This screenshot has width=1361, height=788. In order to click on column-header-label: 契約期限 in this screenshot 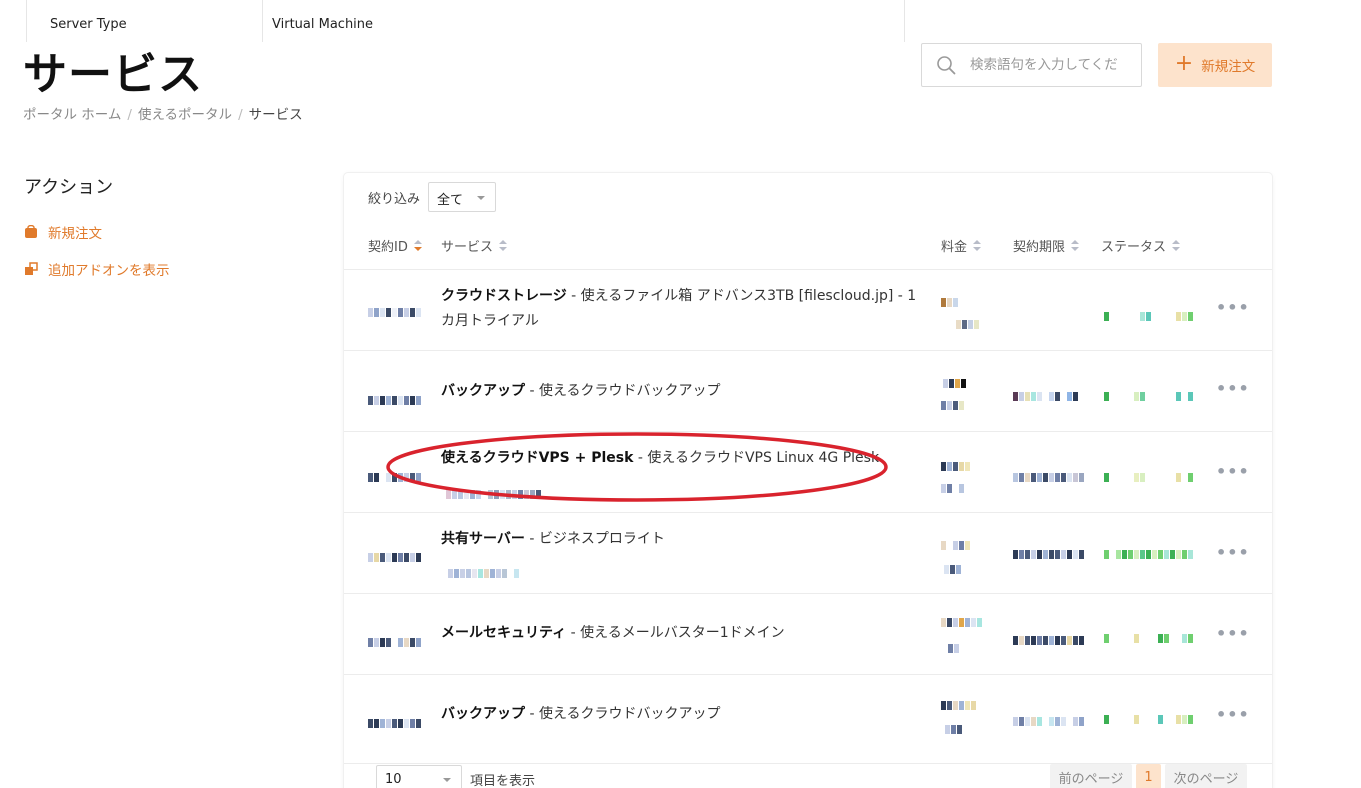, I will do `click(1039, 247)`.